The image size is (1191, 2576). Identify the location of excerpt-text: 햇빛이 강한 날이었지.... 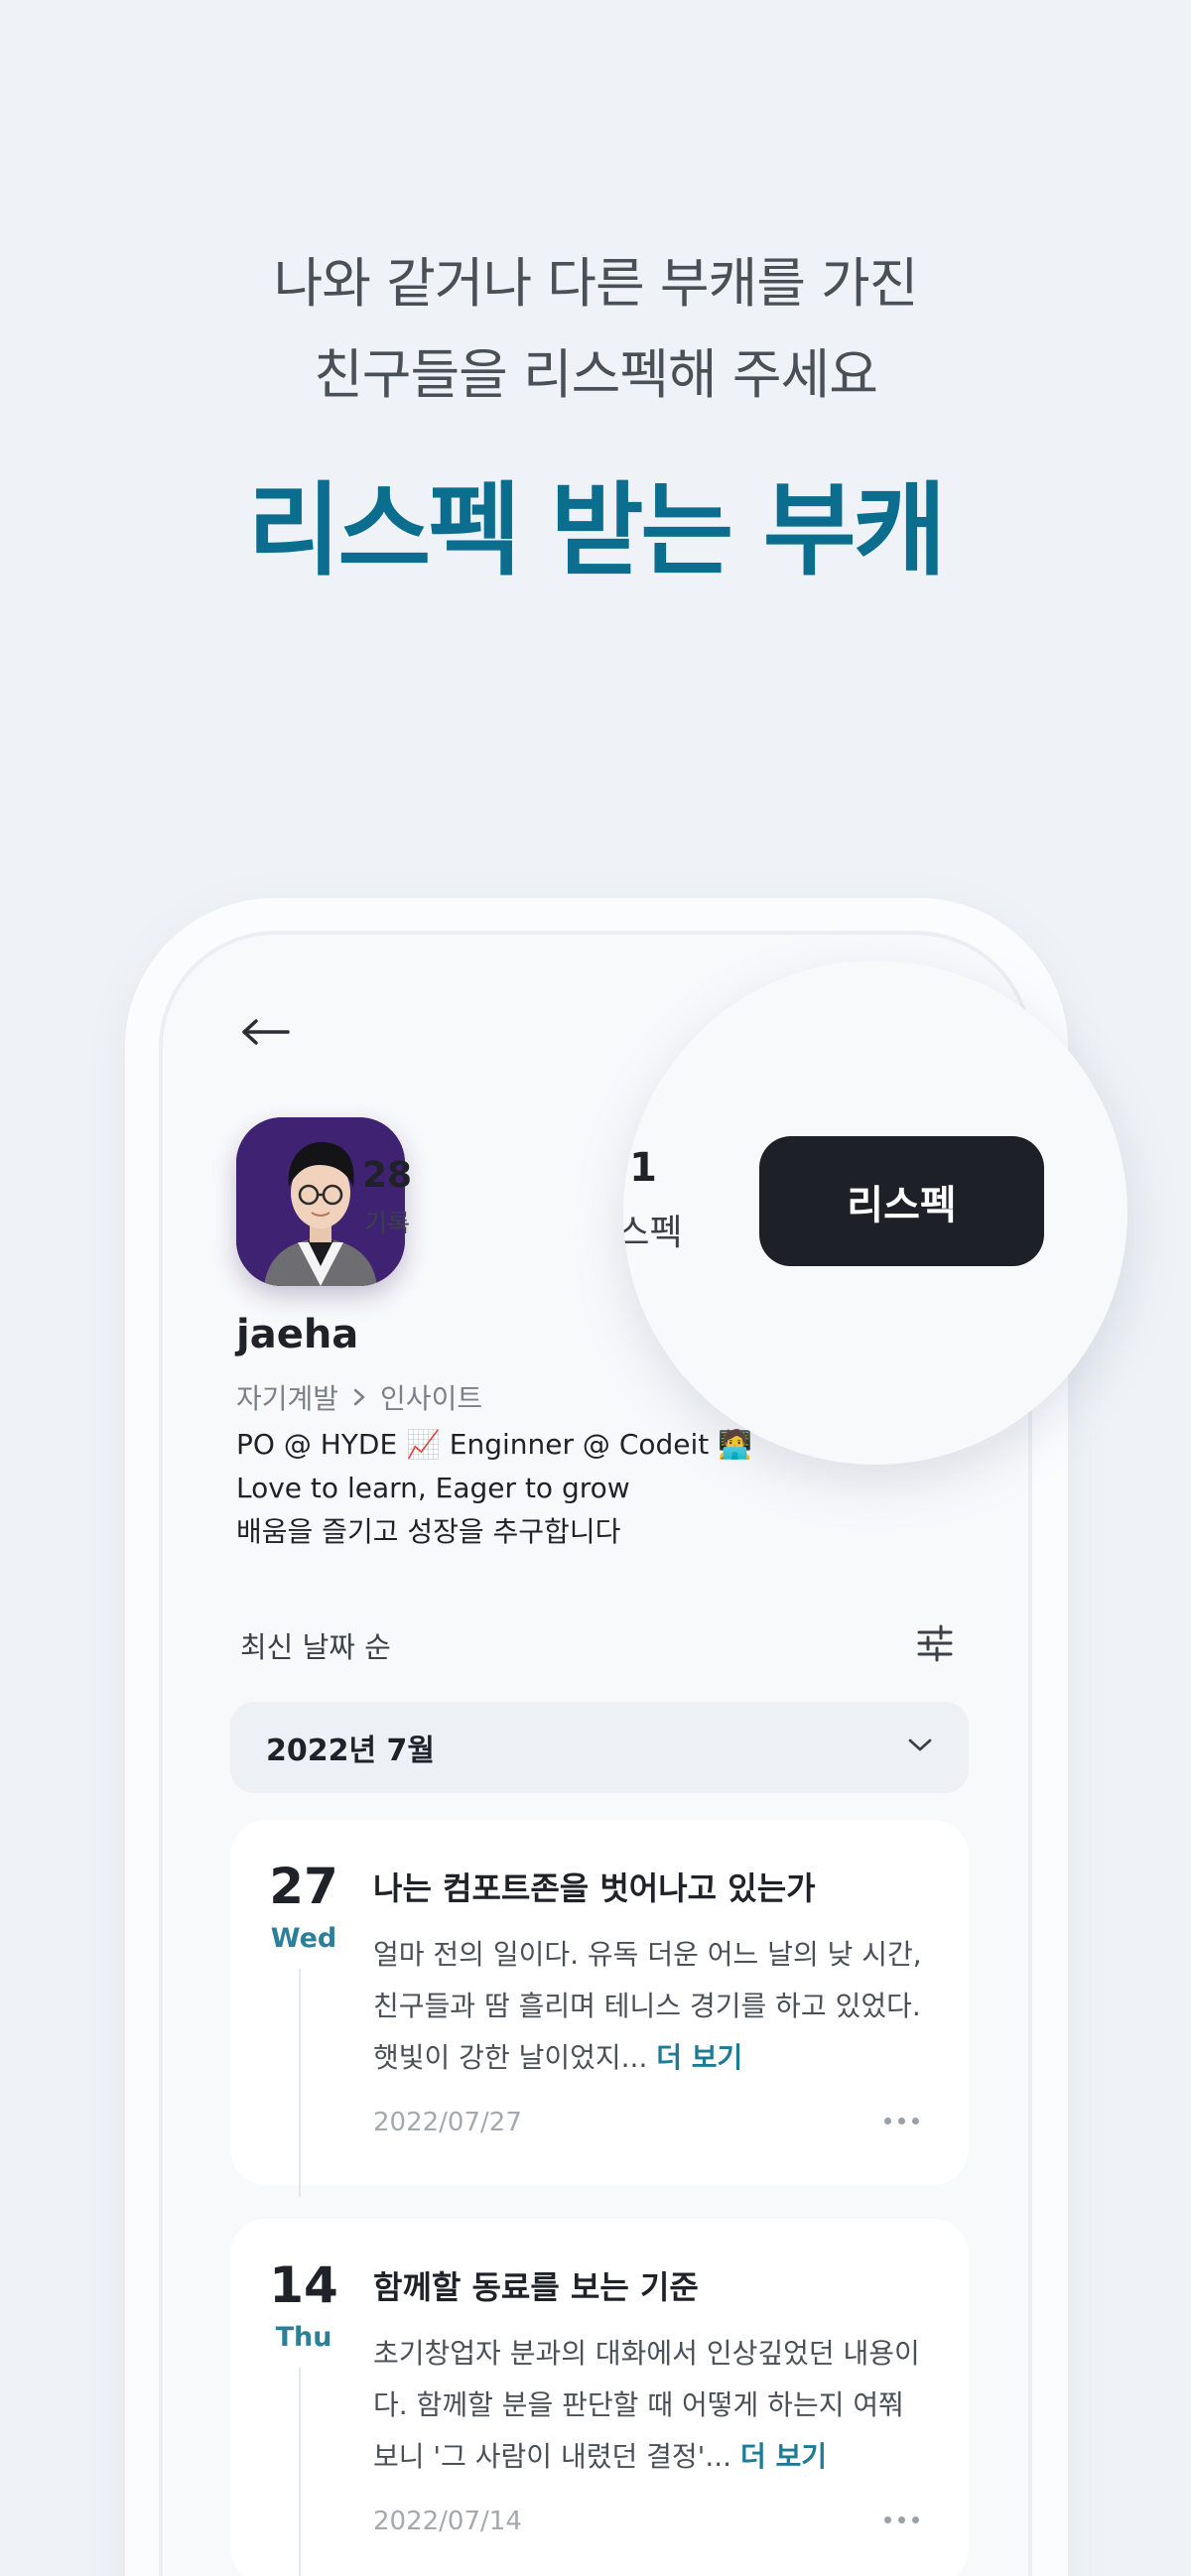
(510, 2058).